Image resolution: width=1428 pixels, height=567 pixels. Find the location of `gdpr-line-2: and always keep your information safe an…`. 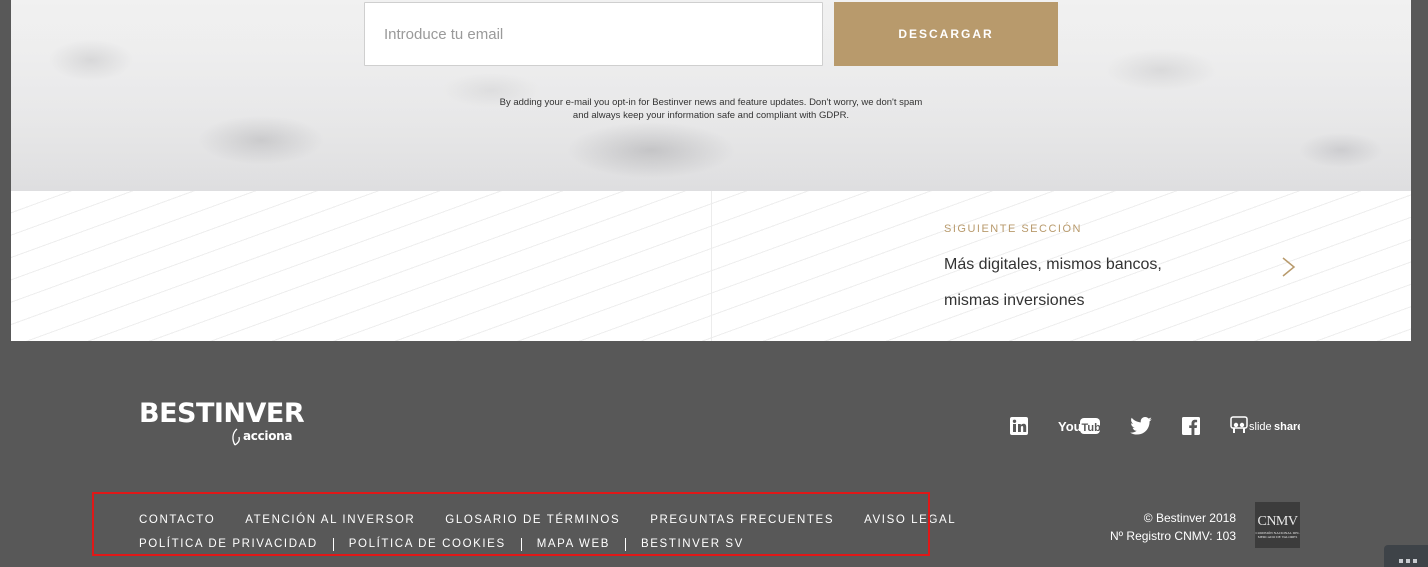

gdpr-line-2: and always keep your information safe an… is located at coordinates (711, 115).